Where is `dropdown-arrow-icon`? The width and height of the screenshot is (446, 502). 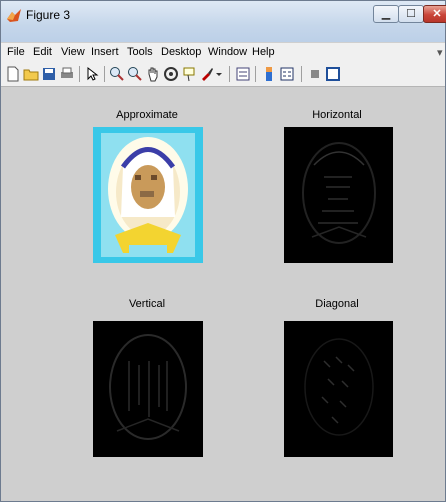 dropdown-arrow-icon is located at coordinates (219, 74).